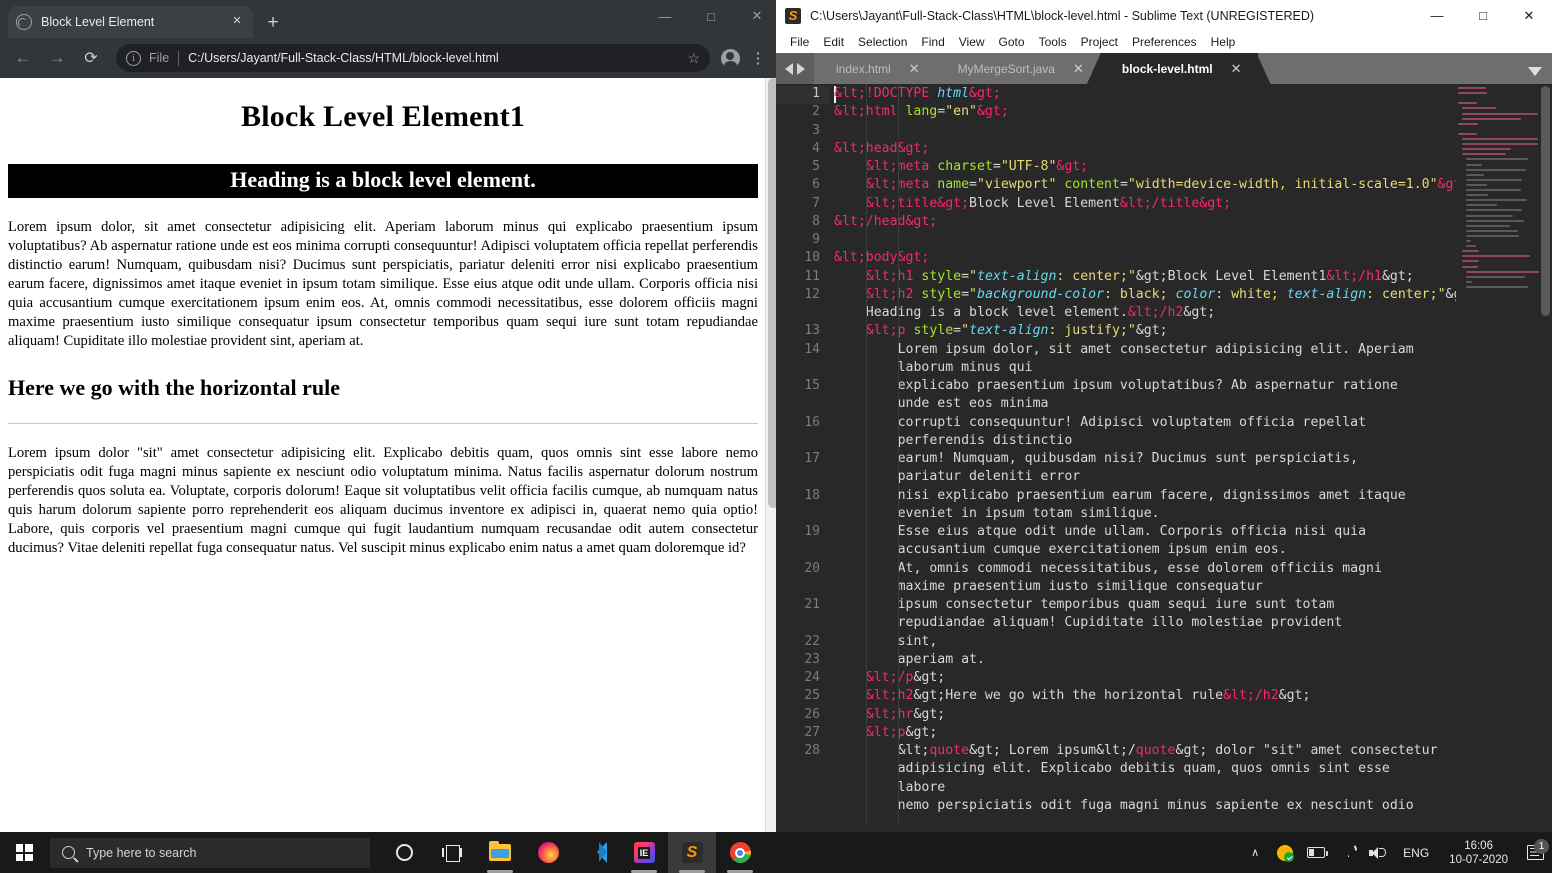 The width and height of the screenshot is (1552, 873). I want to click on menu-item-tools: Tools, so click(1053, 42).